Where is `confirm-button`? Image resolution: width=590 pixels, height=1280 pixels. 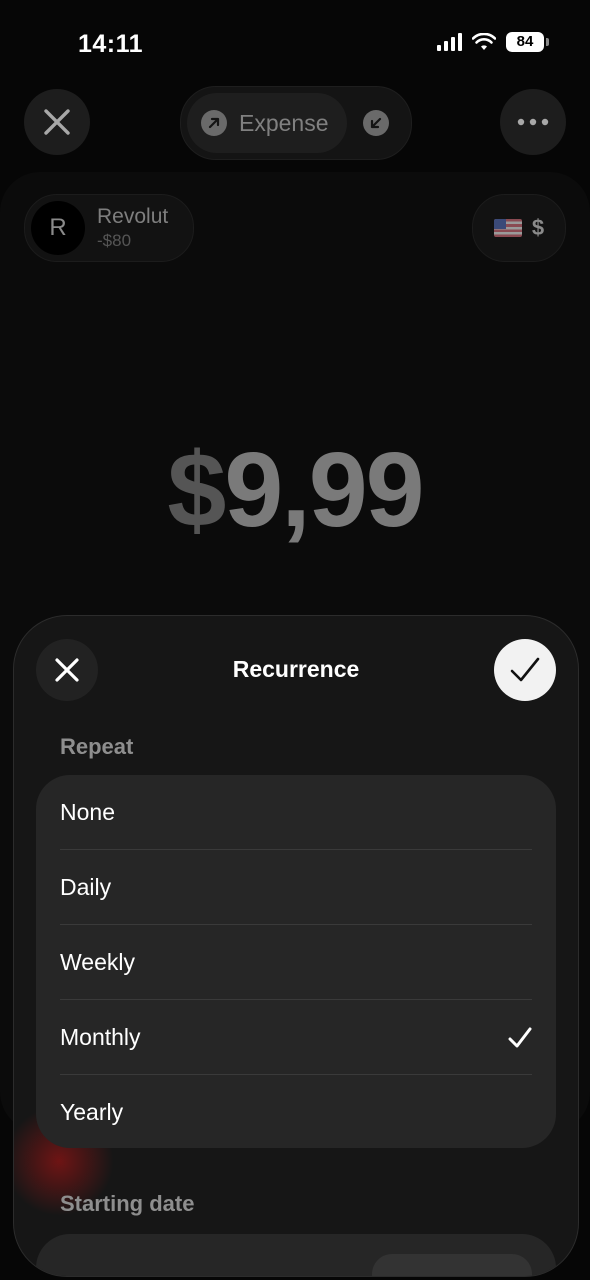 confirm-button is located at coordinates (525, 670).